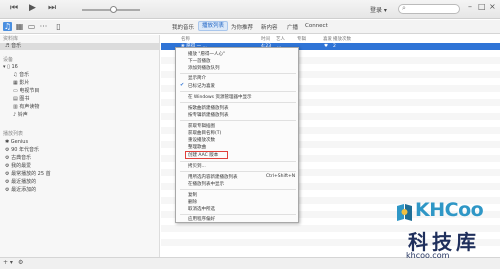 The width and height of the screenshot is (500, 269). What do you see at coordinates (446, 231) in the screenshot?
I see `watermark: KHCoo 科技库 khcoo.com` at bounding box center [446, 231].